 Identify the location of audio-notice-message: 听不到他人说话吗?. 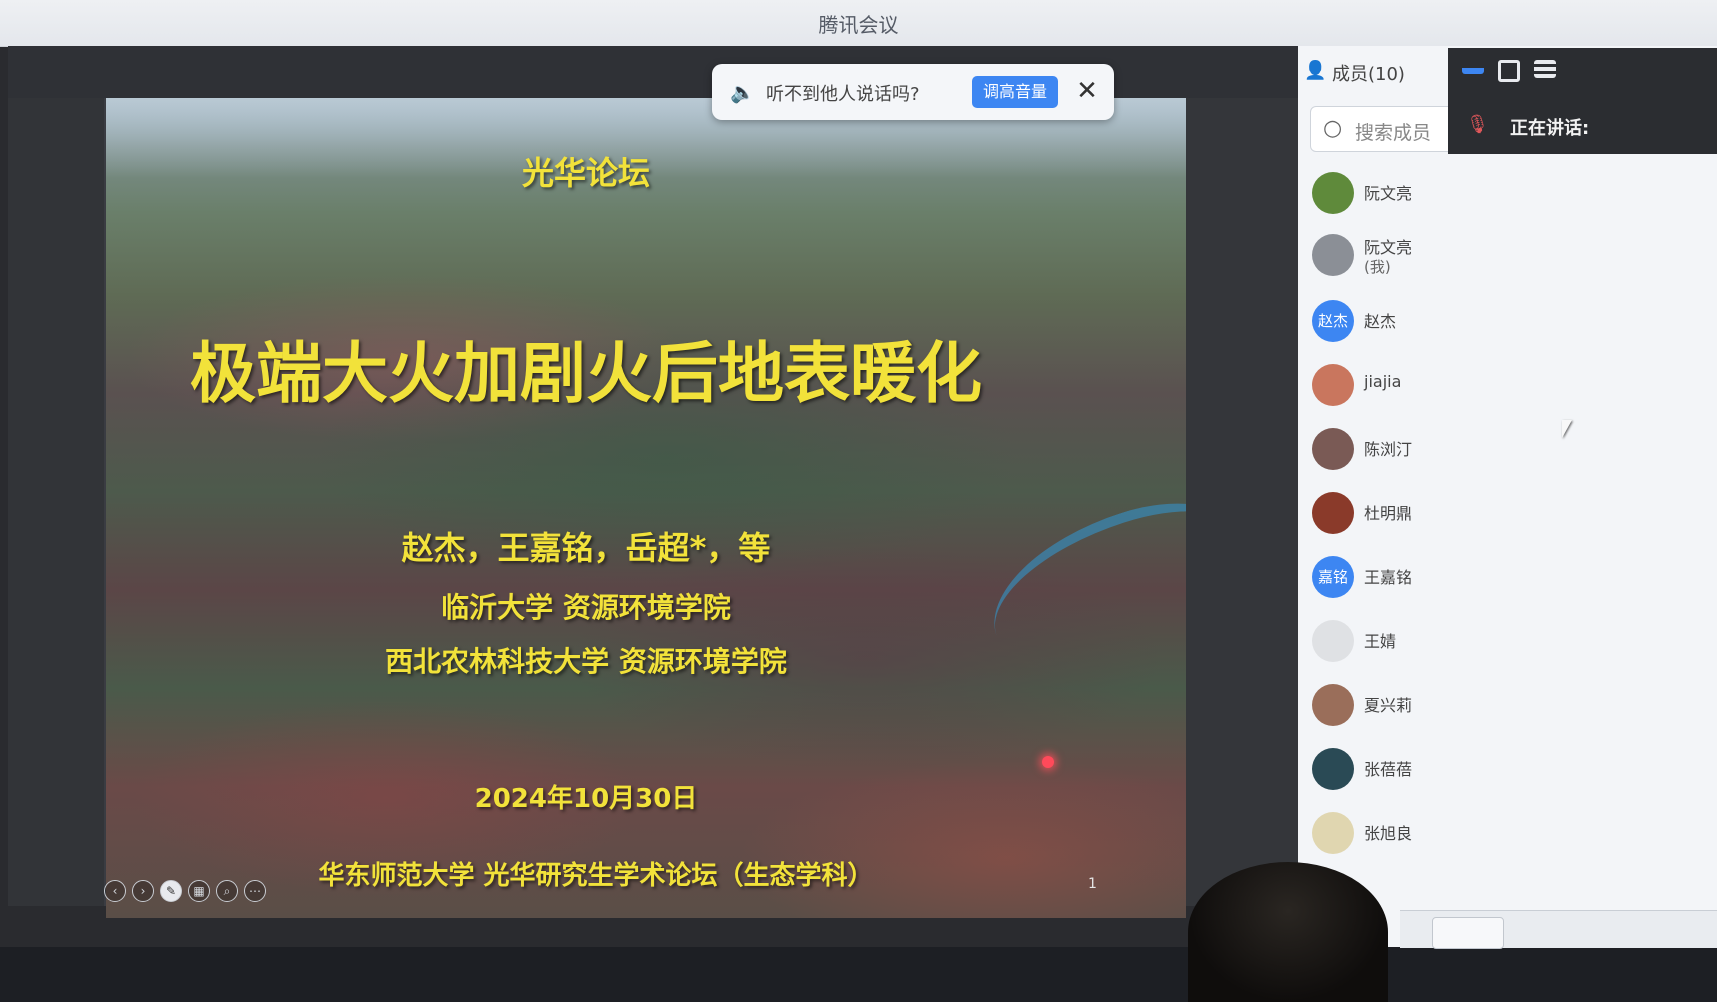
(843, 94).